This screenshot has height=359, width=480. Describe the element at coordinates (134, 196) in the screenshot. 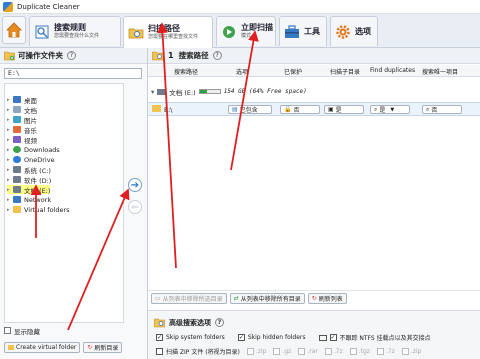

I see `transfer-buttons: ➔ ⇐` at that location.